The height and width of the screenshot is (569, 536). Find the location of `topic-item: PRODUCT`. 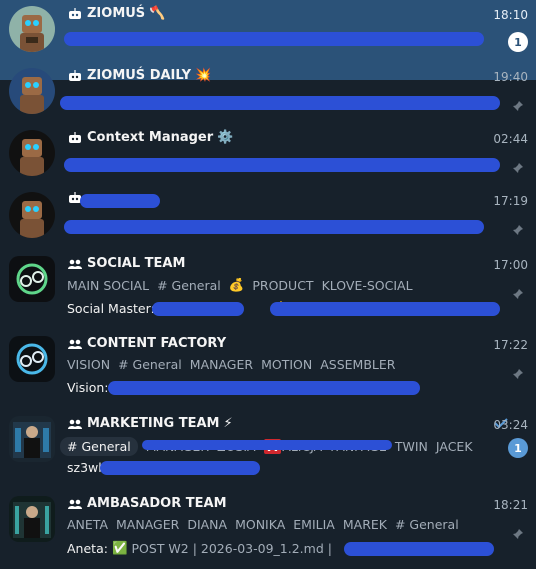

topic-item: PRODUCT is located at coordinates (282, 285).